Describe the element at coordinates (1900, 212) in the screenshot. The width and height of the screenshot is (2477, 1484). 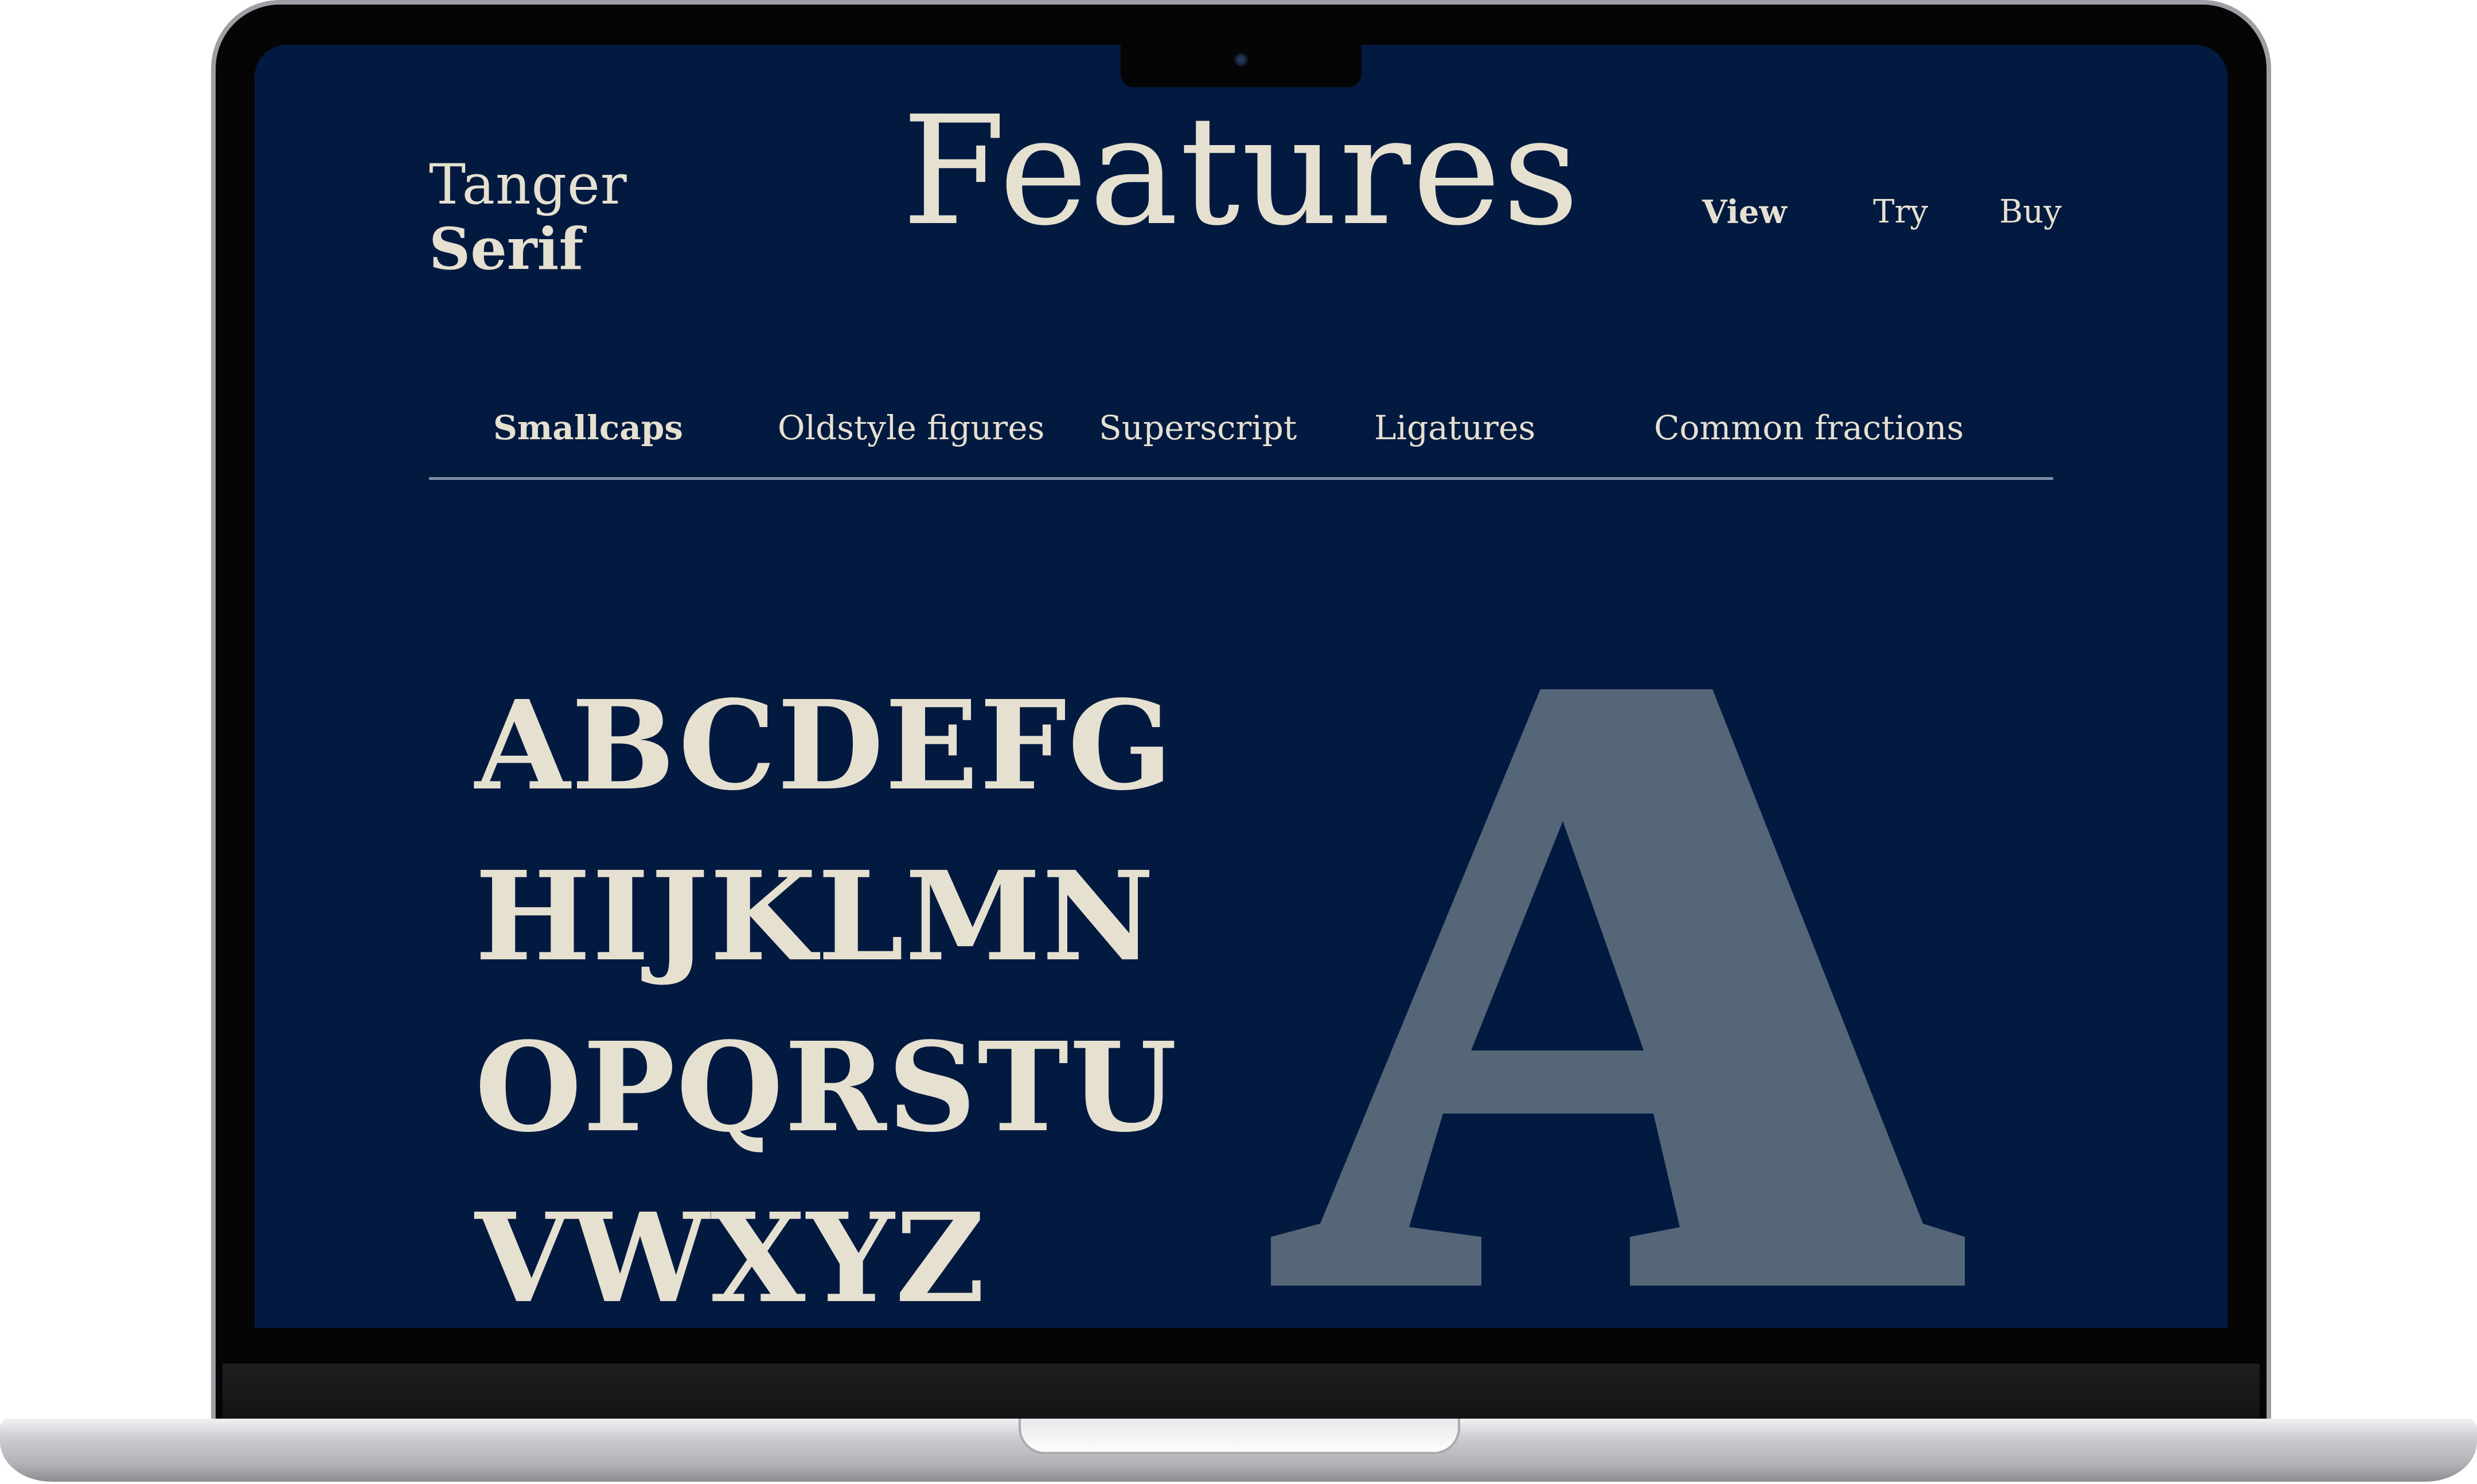
I see `nav-try-link: Try` at that location.